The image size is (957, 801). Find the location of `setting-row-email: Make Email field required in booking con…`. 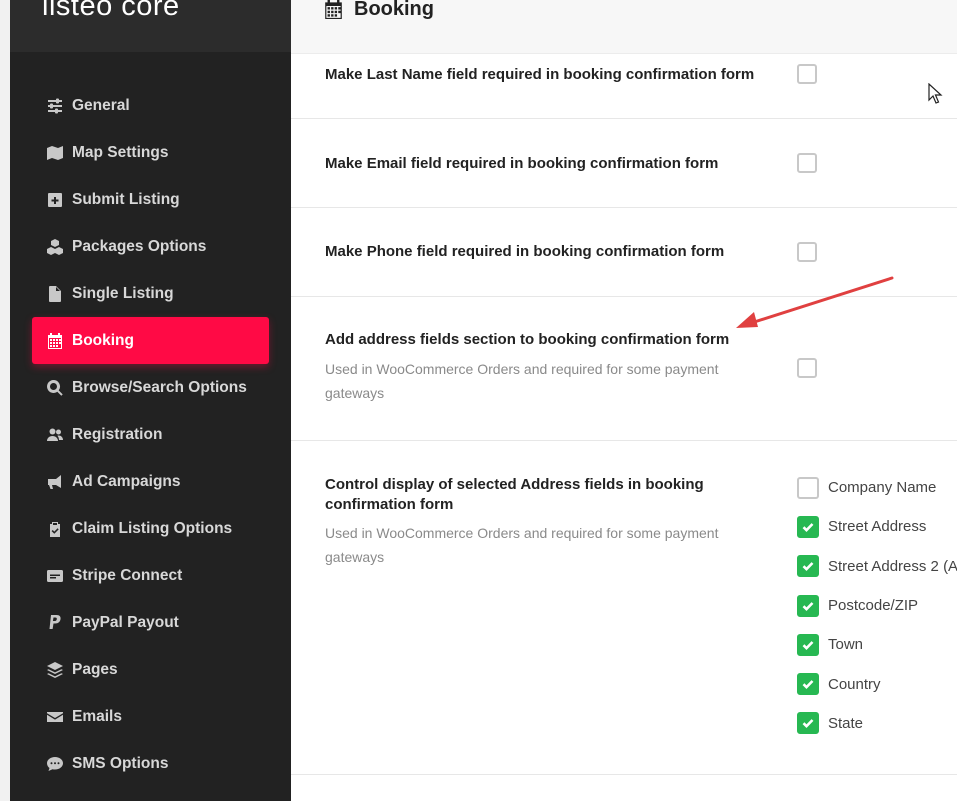

setting-row-email: Make Email field required in booking con… is located at coordinates (624, 163).